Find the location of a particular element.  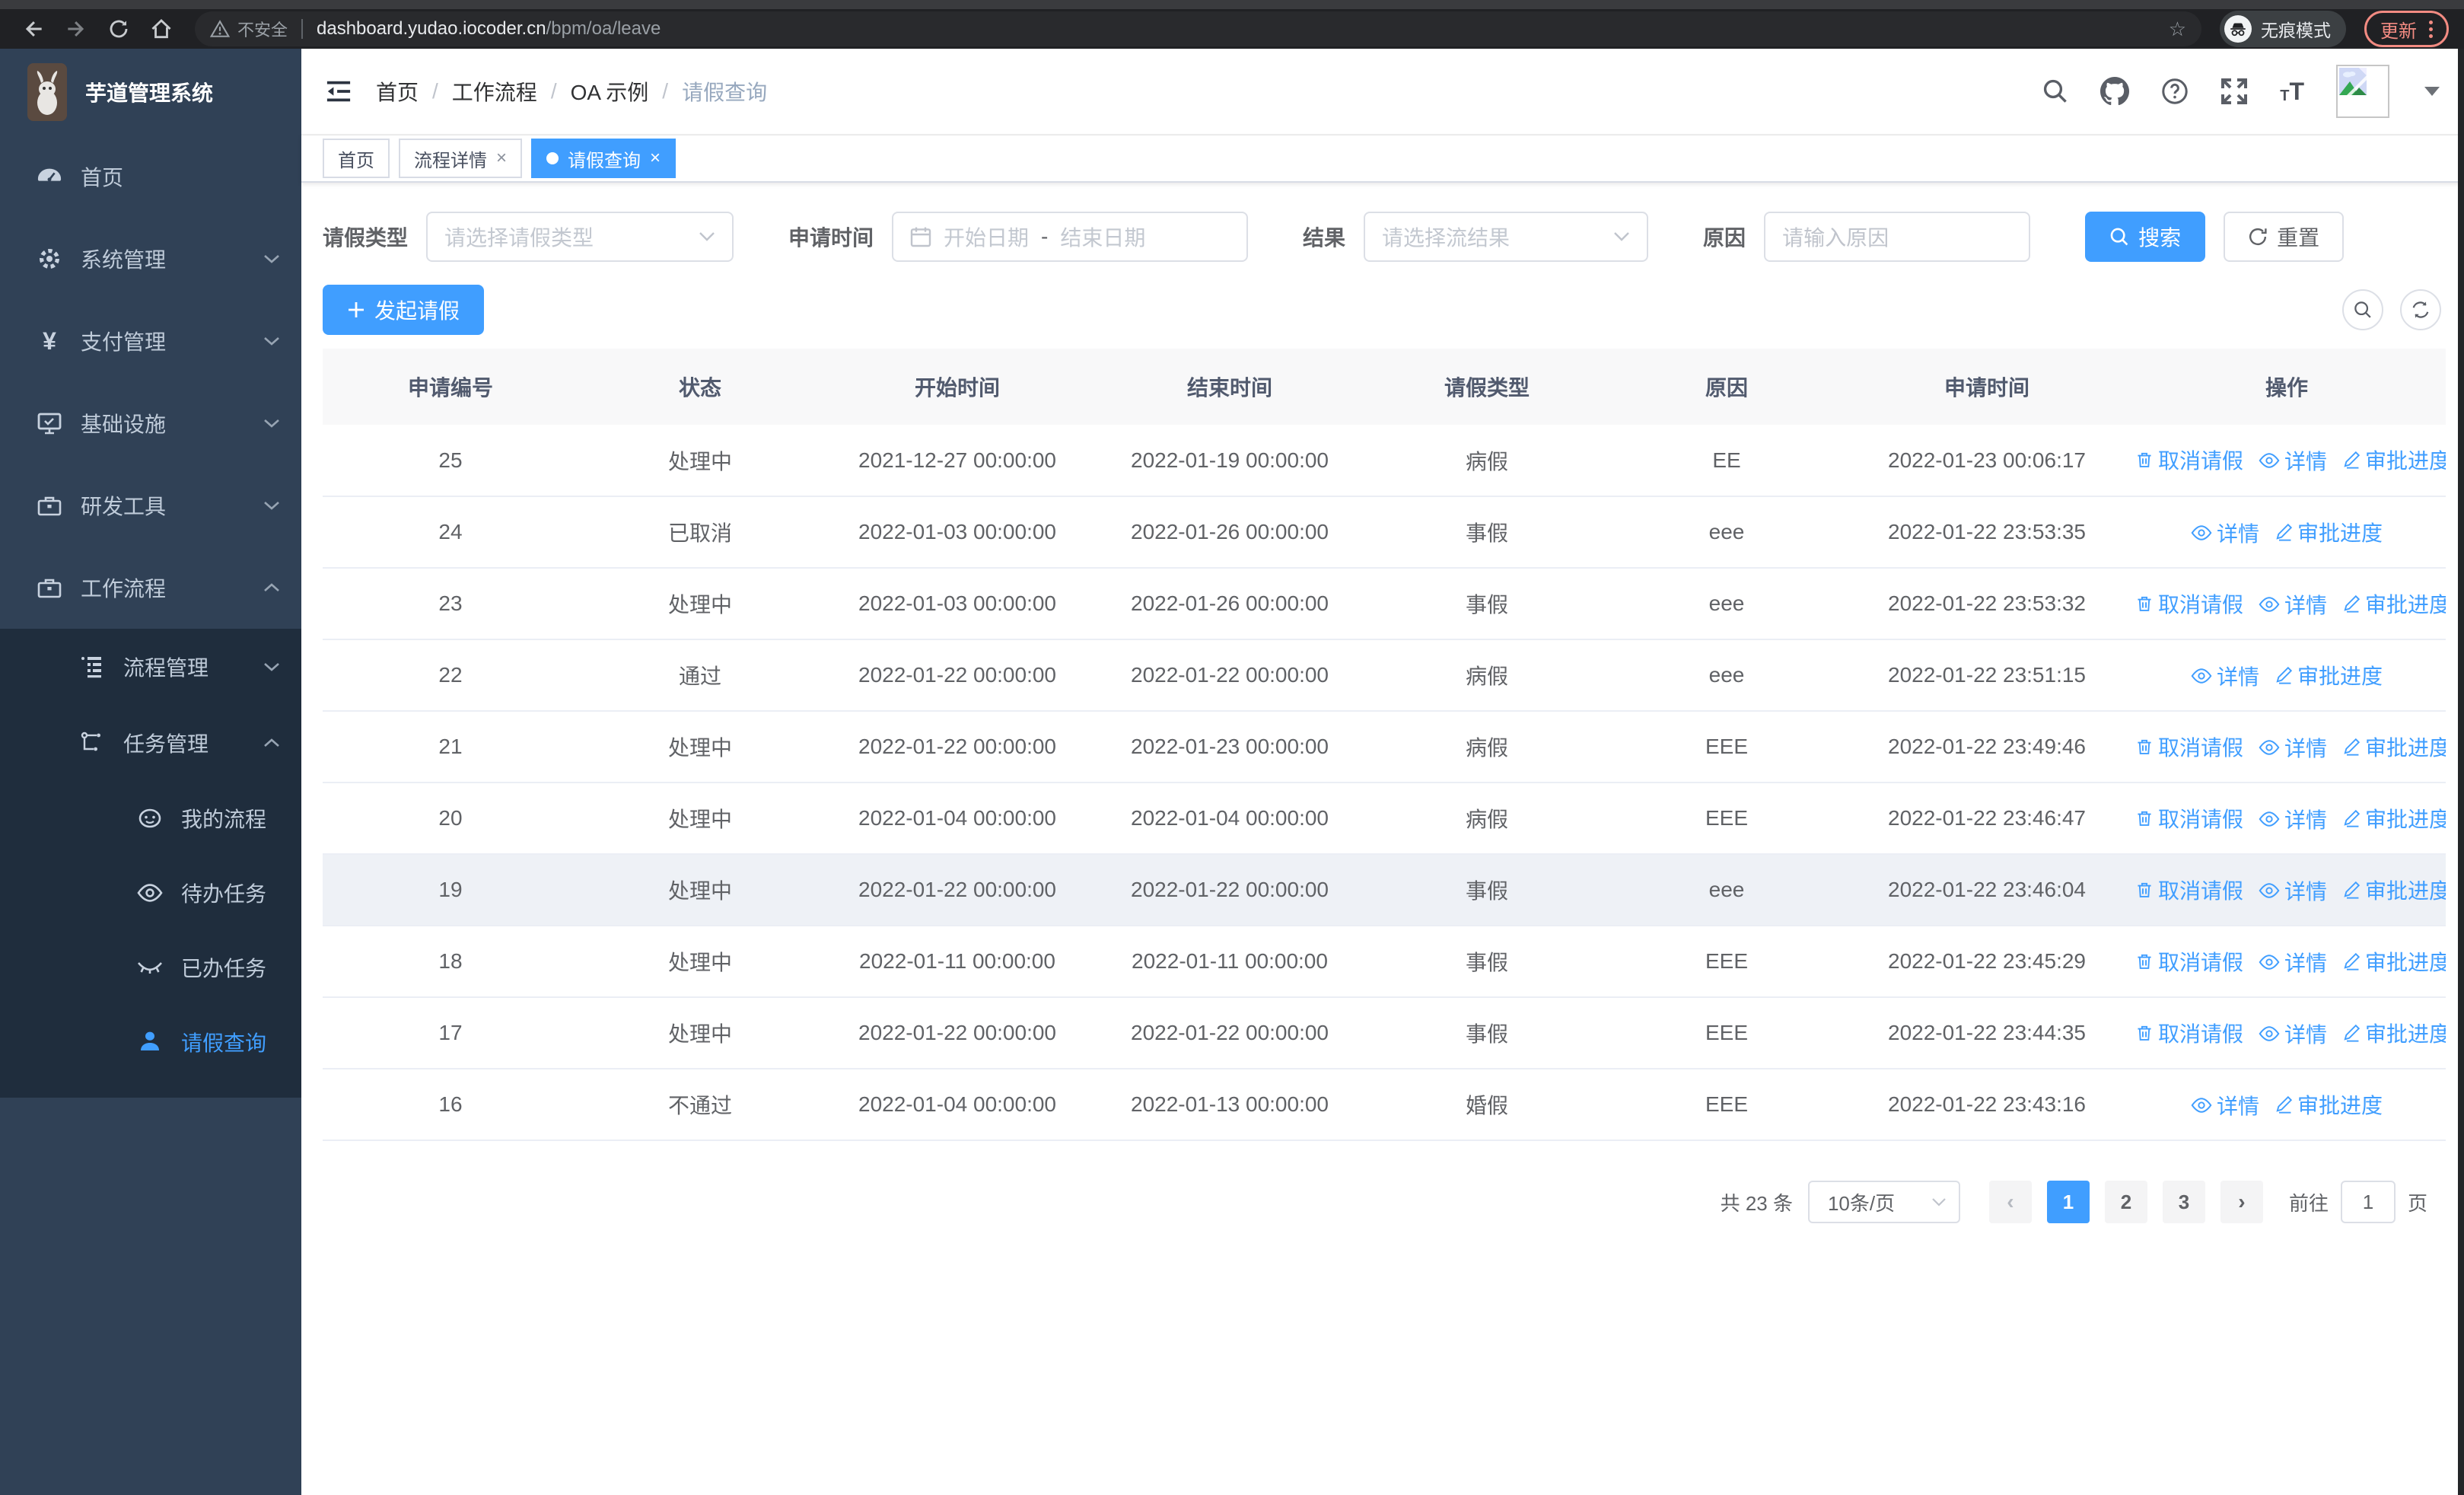

sidebar-item-todo-tasks: 待办任务 is located at coordinates (150, 893).